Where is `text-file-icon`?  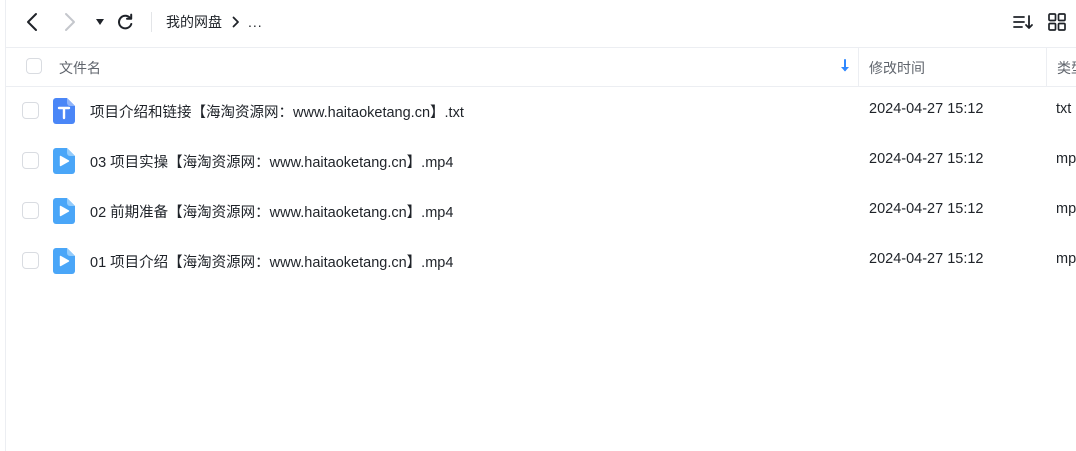
text-file-icon is located at coordinates (64, 111).